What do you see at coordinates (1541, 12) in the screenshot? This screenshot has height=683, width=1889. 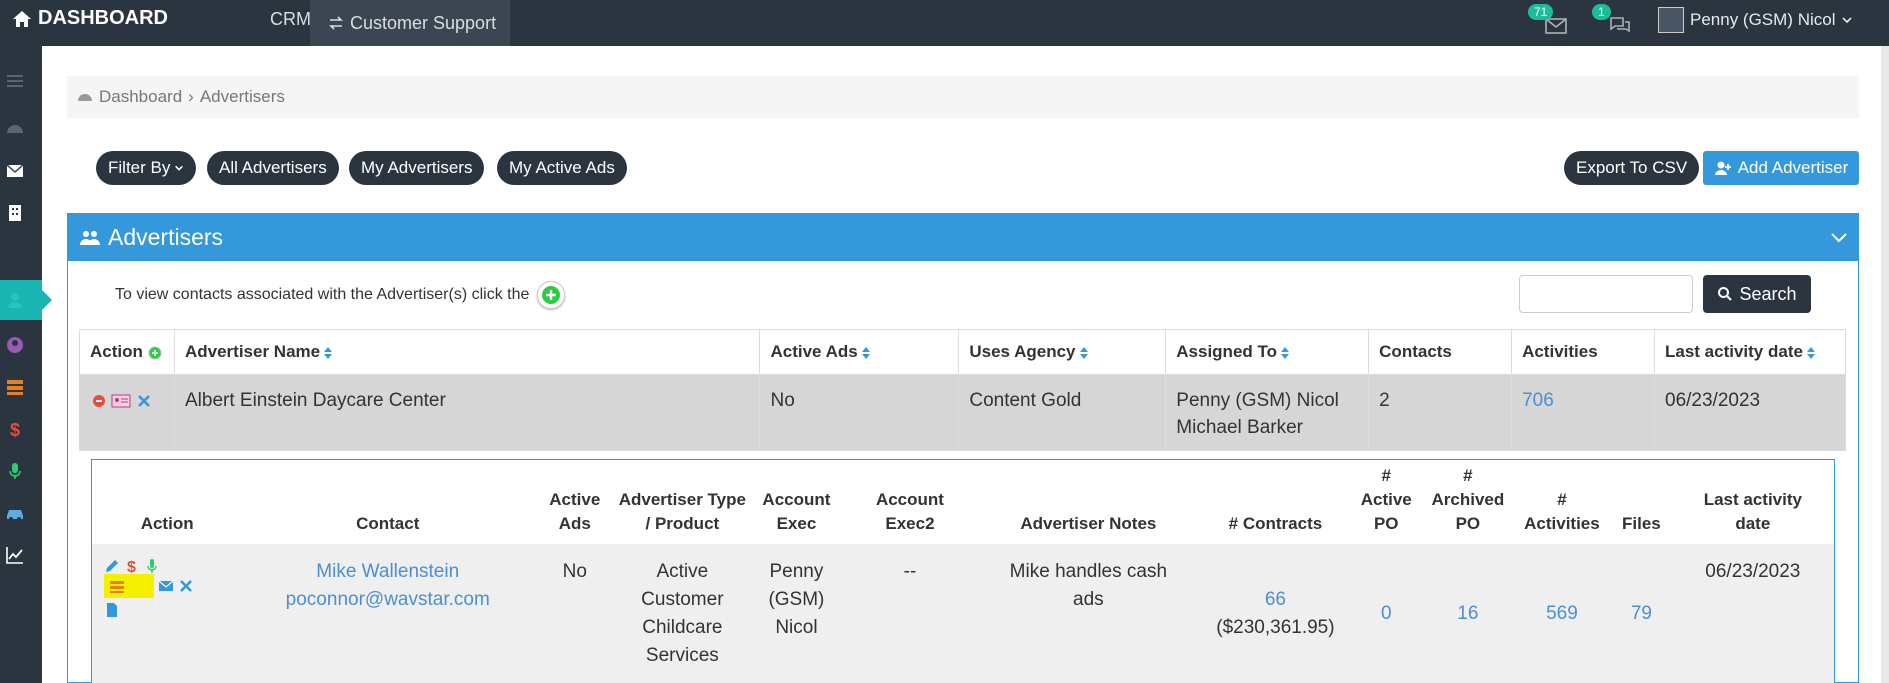 I see `mail-count-badge: 71` at bounding box center [1541, 12].